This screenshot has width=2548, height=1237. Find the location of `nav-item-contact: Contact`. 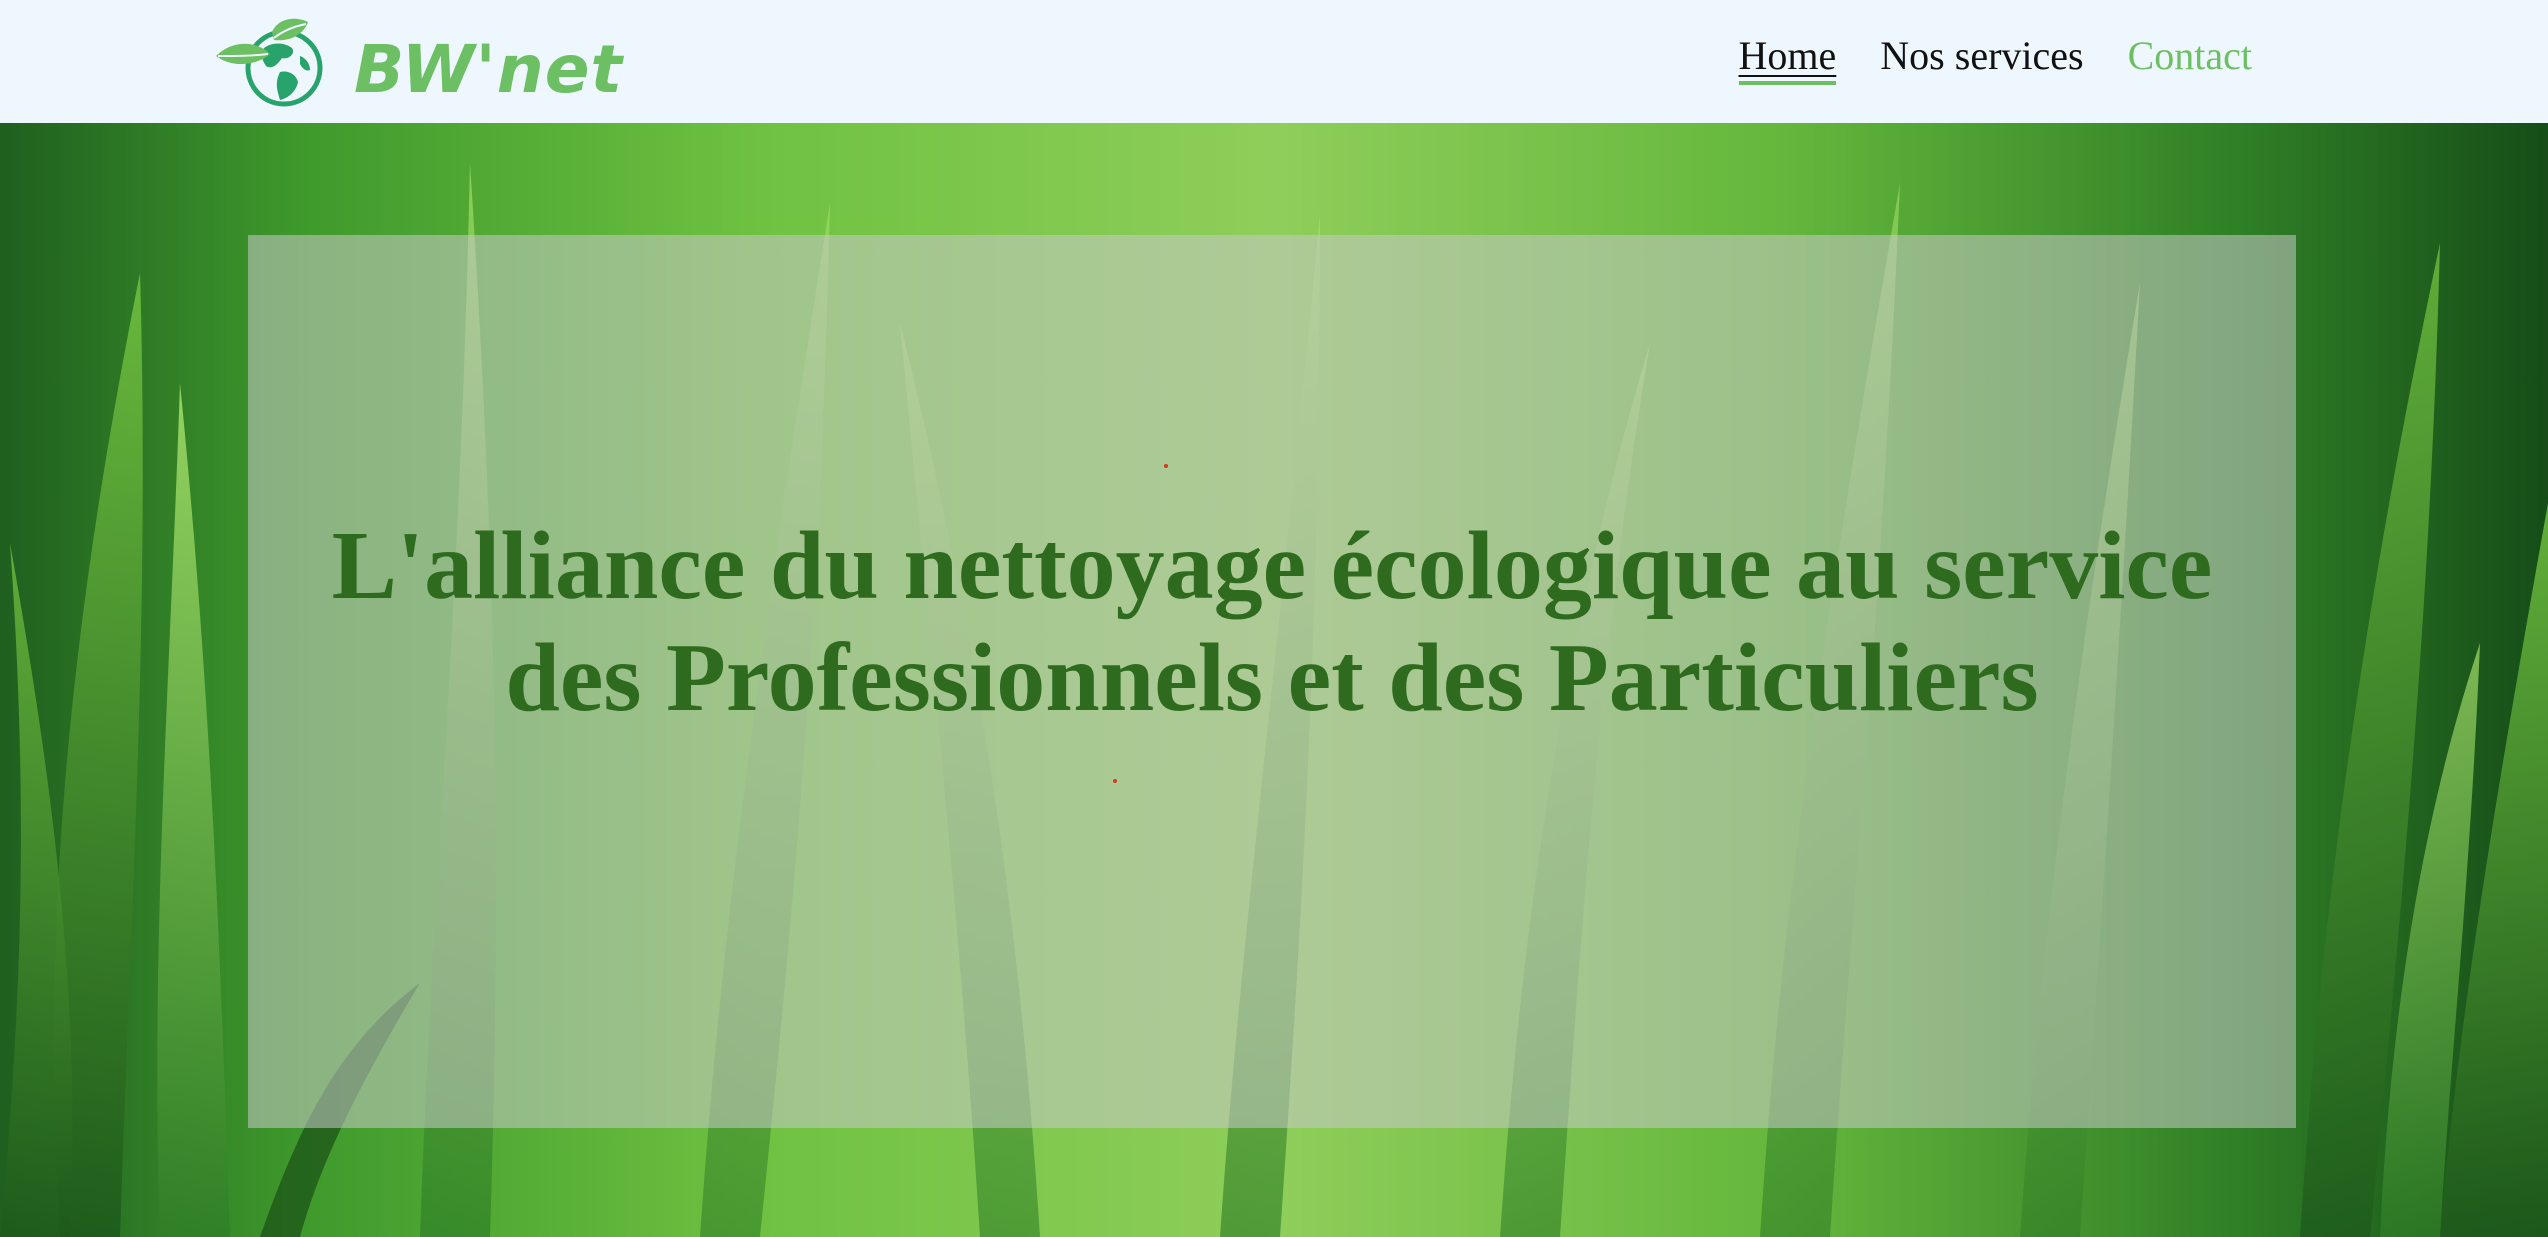

nav-item-contact: Contact is located at coordinates (2190, 58).